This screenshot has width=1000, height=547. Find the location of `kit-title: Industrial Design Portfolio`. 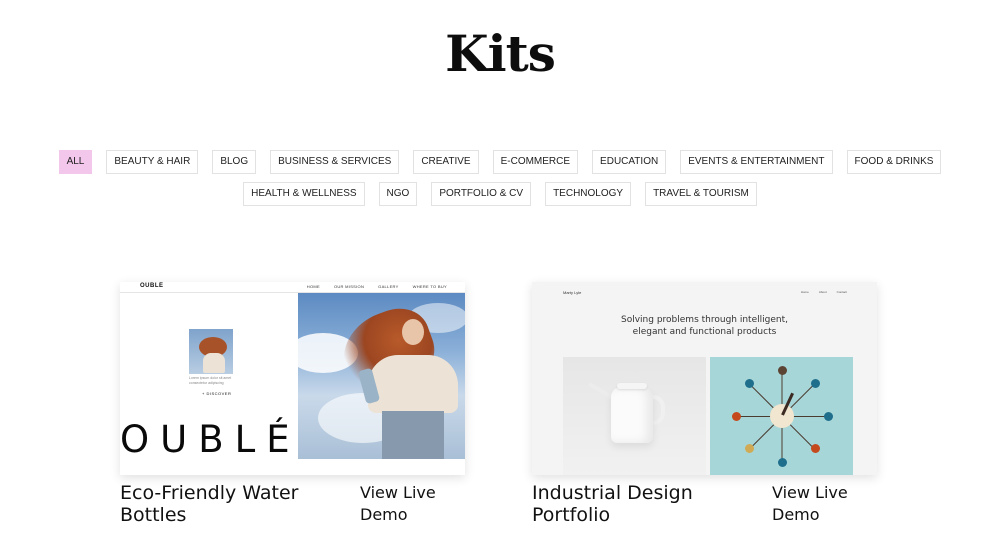

kit-title: Industrial Design Portfolio is located at coordinates (612, 504).